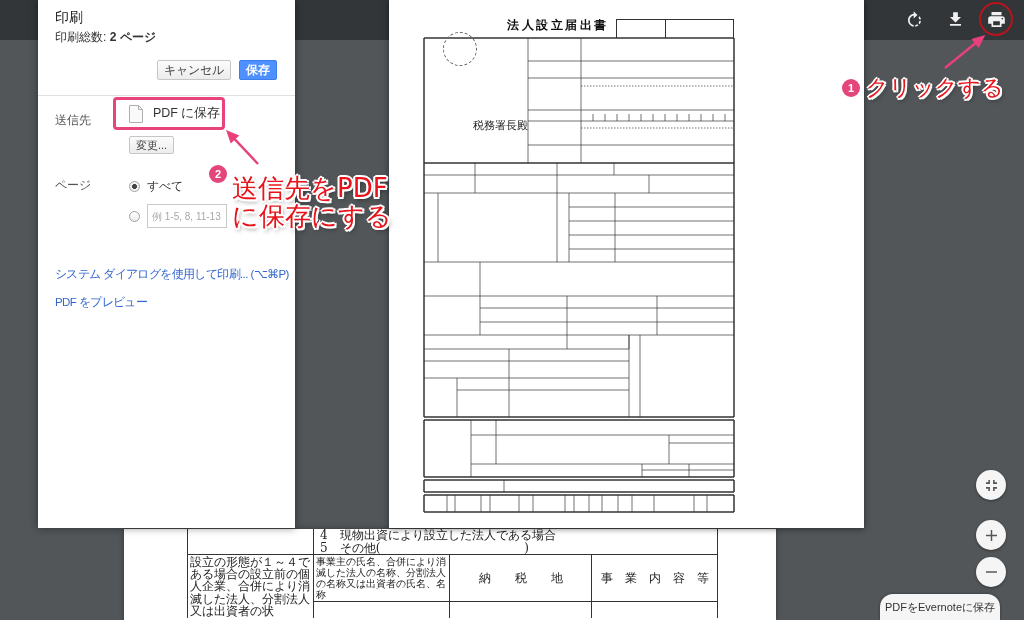 Image resolution: width=1024 pixels, height=620 pixels. I want to click on form-option-text: 4 現物出資により設立した法人である場合, so click(438, 535).